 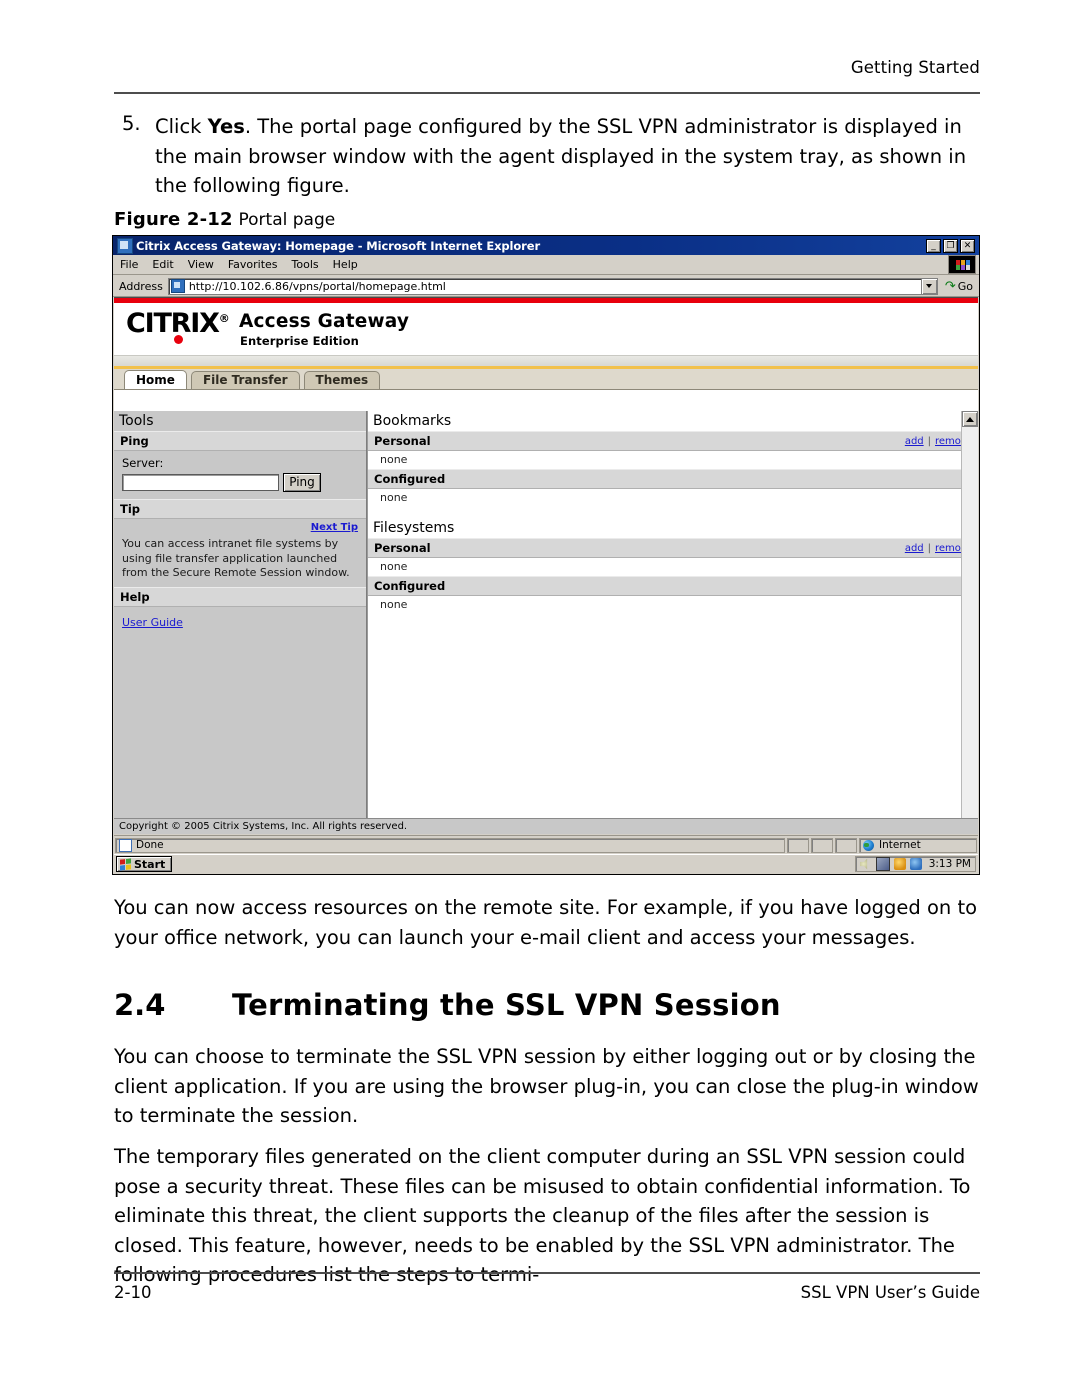 What do you see at coordinates (673, 498) in the screenshot?
I see `bookmarks-configured-value: none` at bounding box center [673, 498].